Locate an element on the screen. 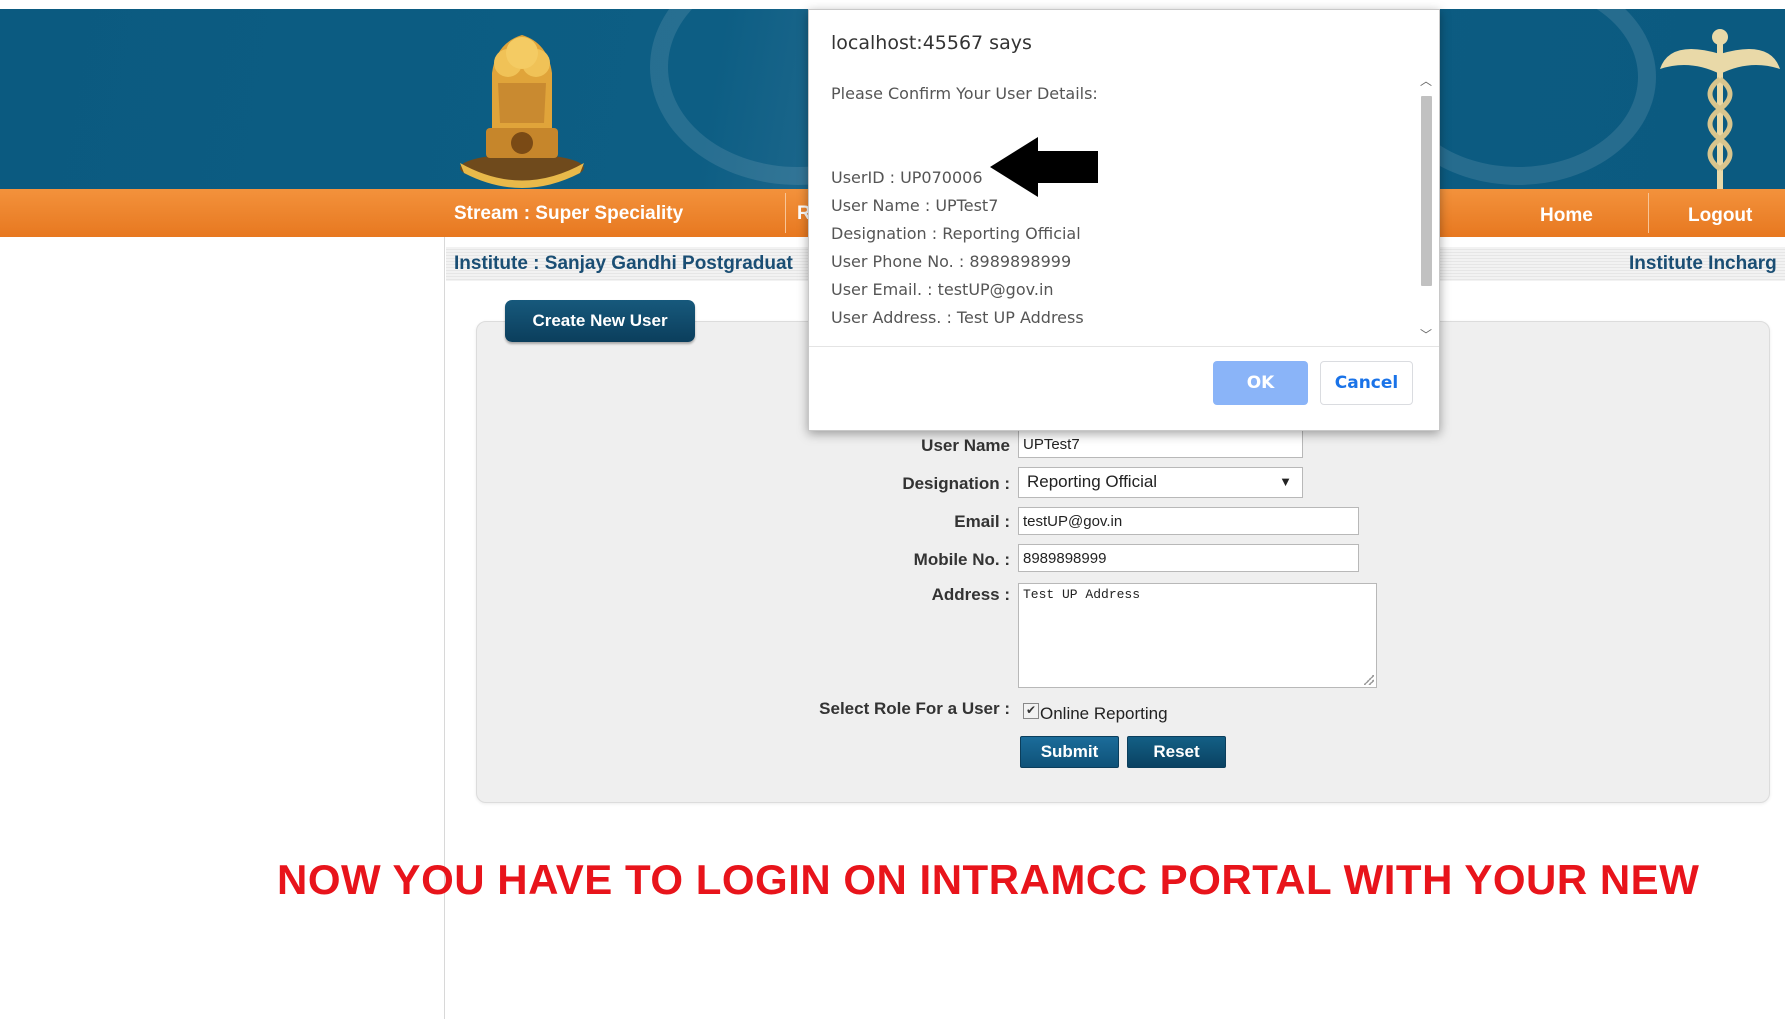  institute-incharge: Institute Incharg is located at coordinates (1703, 263).